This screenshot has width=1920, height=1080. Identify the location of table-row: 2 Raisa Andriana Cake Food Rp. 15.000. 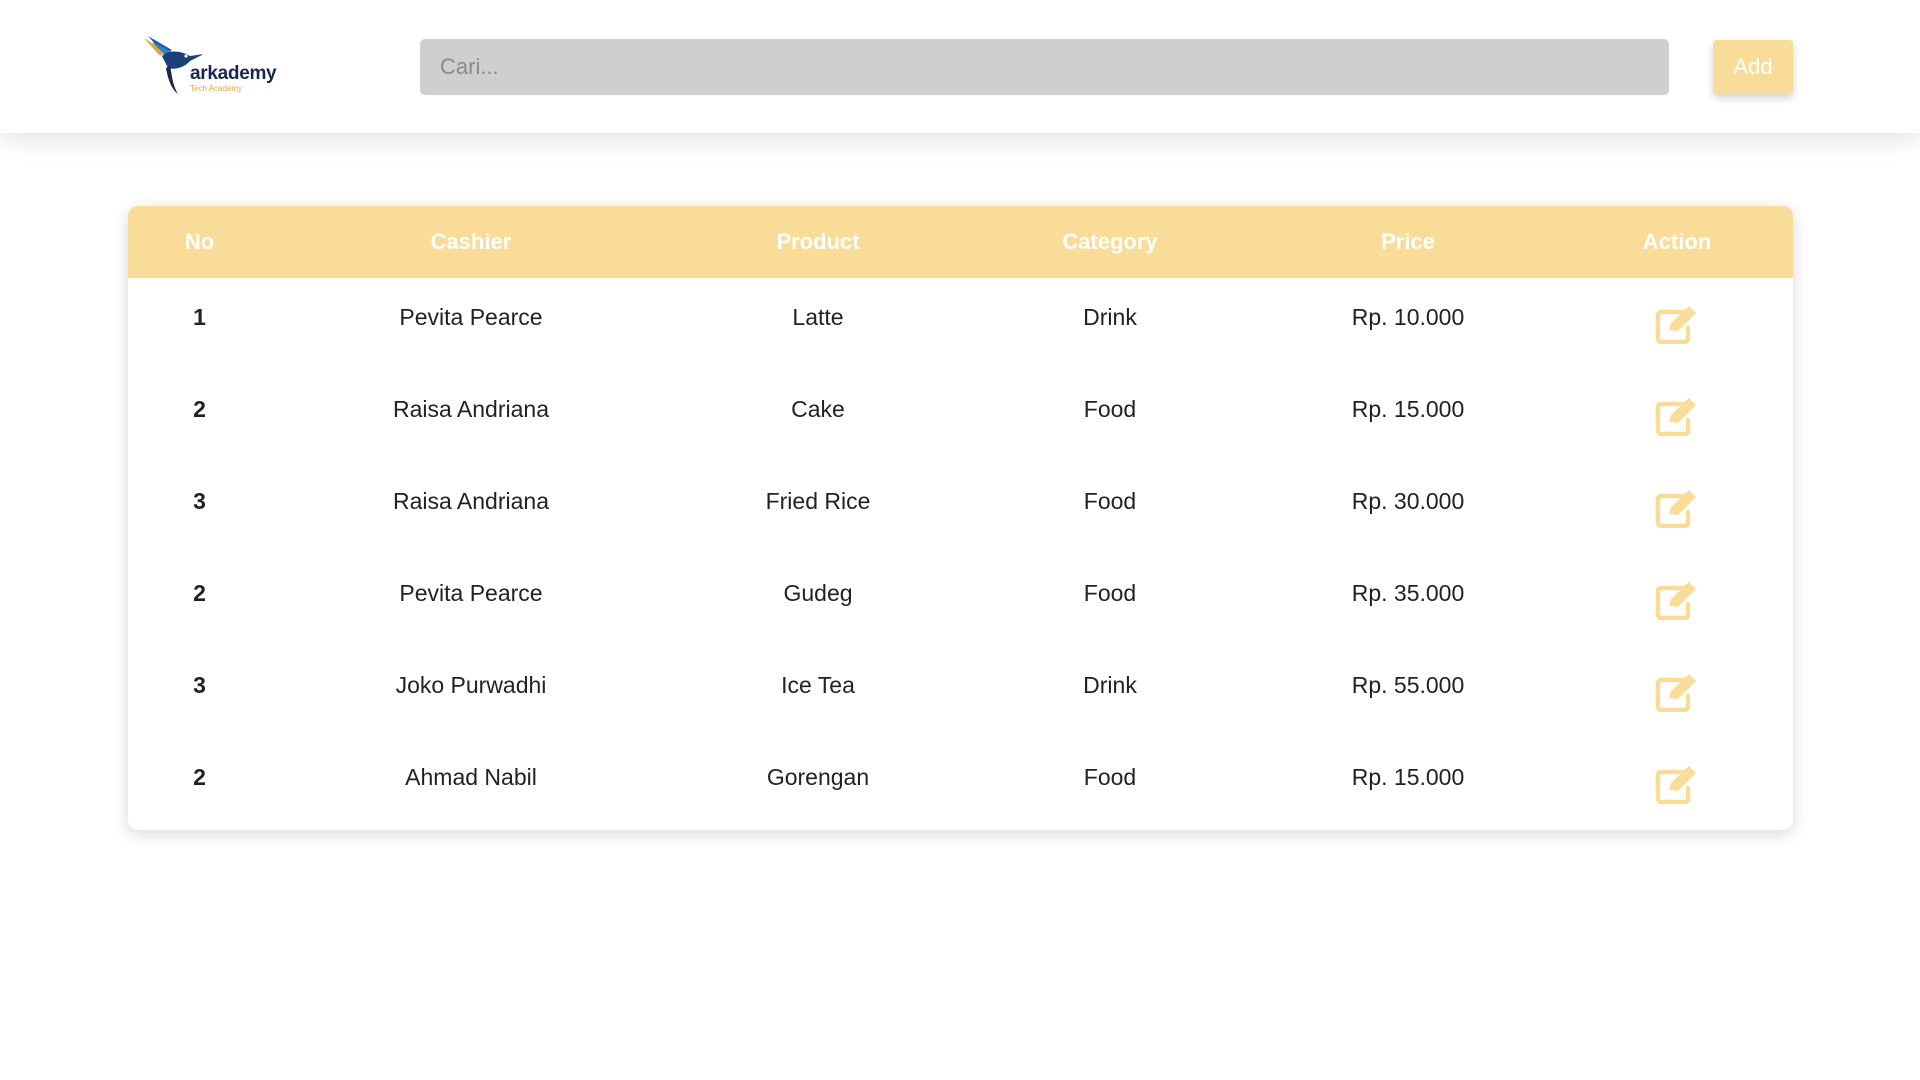
(960, 416).